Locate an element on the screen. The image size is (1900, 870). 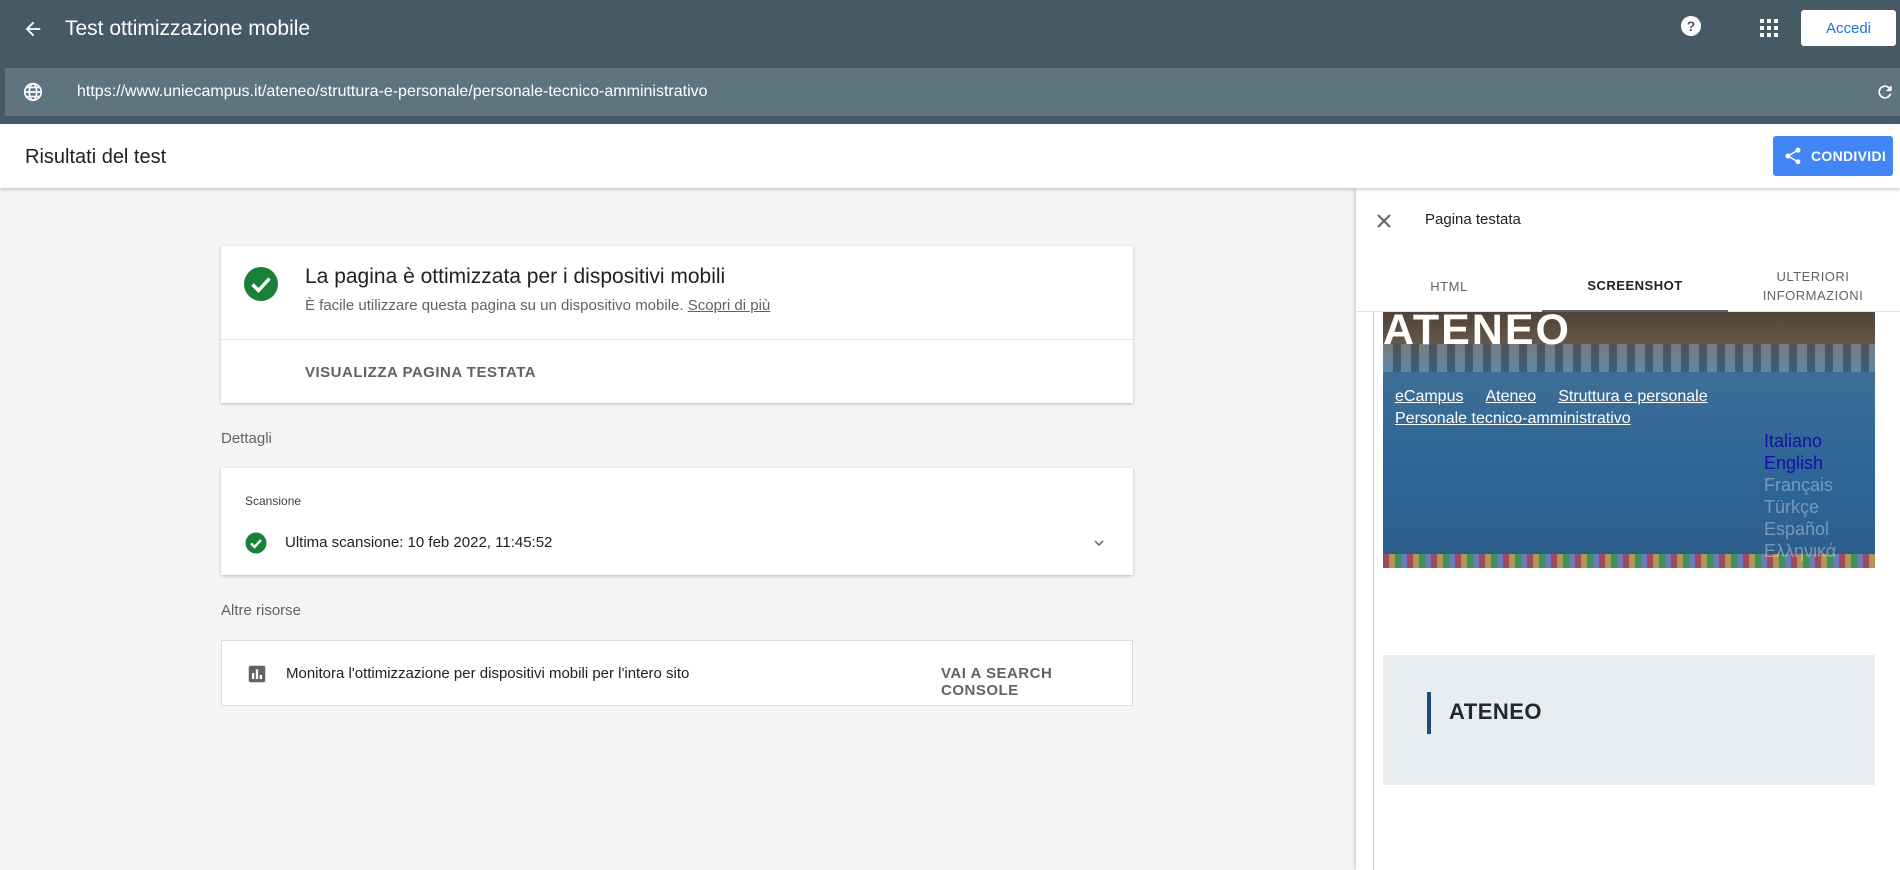
search-console-link: VAI A SEARCH CONSOLE is located at coordinates (1036, 682).